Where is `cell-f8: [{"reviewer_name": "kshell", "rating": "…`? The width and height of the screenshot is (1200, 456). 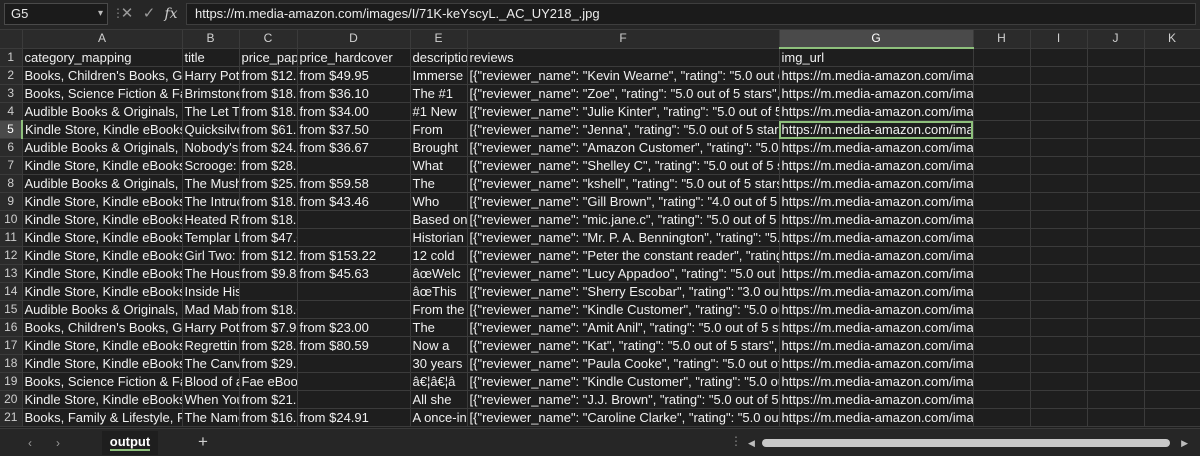
cell-f8: [{"reviewer_name": "kshell", "rating": "… is located at coordinates (623, 183).